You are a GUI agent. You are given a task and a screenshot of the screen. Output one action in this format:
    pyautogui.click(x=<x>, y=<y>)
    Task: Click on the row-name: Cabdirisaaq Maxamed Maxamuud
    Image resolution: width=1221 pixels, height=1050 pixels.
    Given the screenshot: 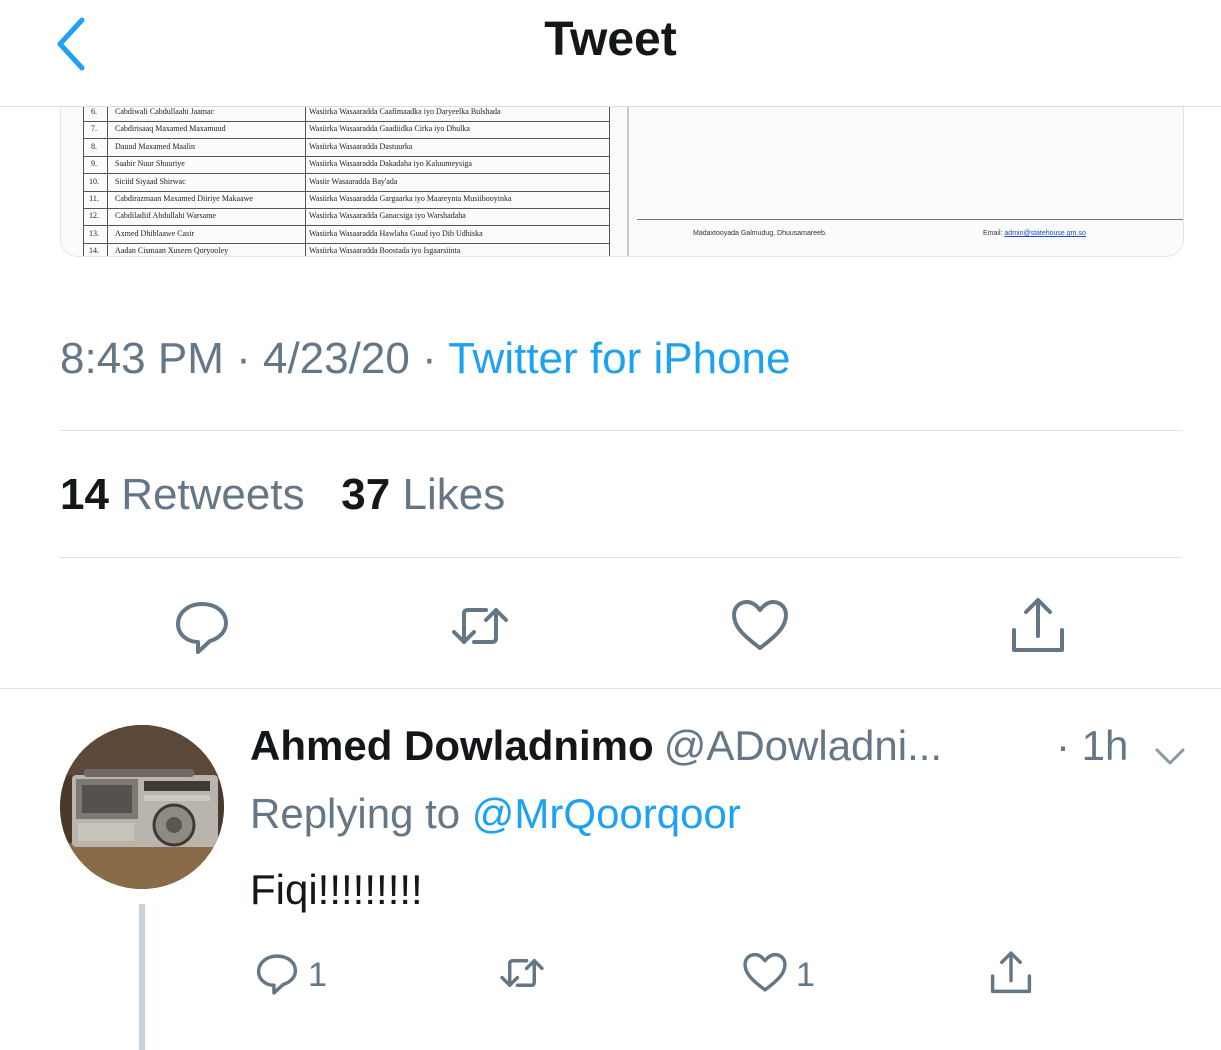 What is the action you would take?
    pyautogui.click(x=170, y=129)
    